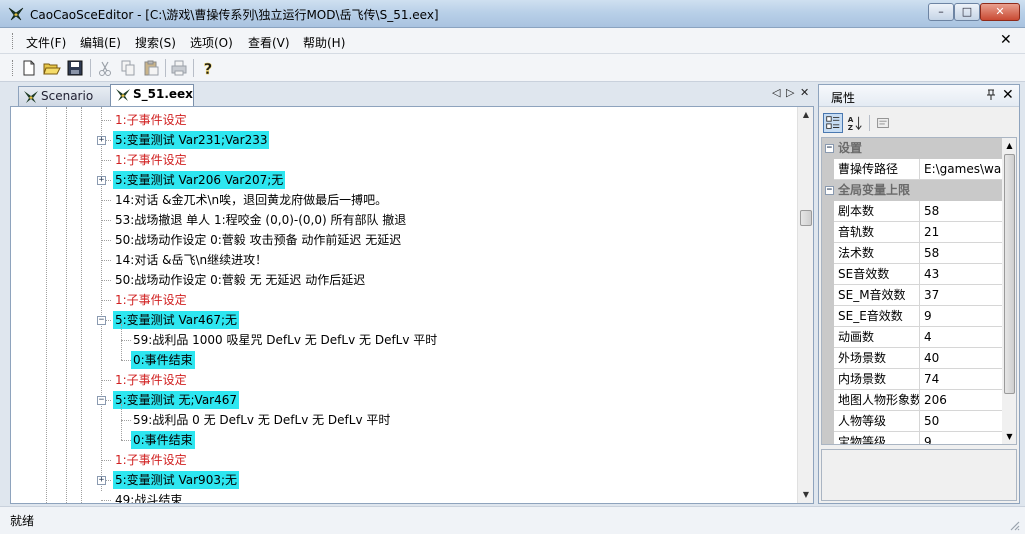 This screenshot has width=1025, height=534. I want to click on property-grid-scrollbar: ▲ ▼, so click(1009, 291).